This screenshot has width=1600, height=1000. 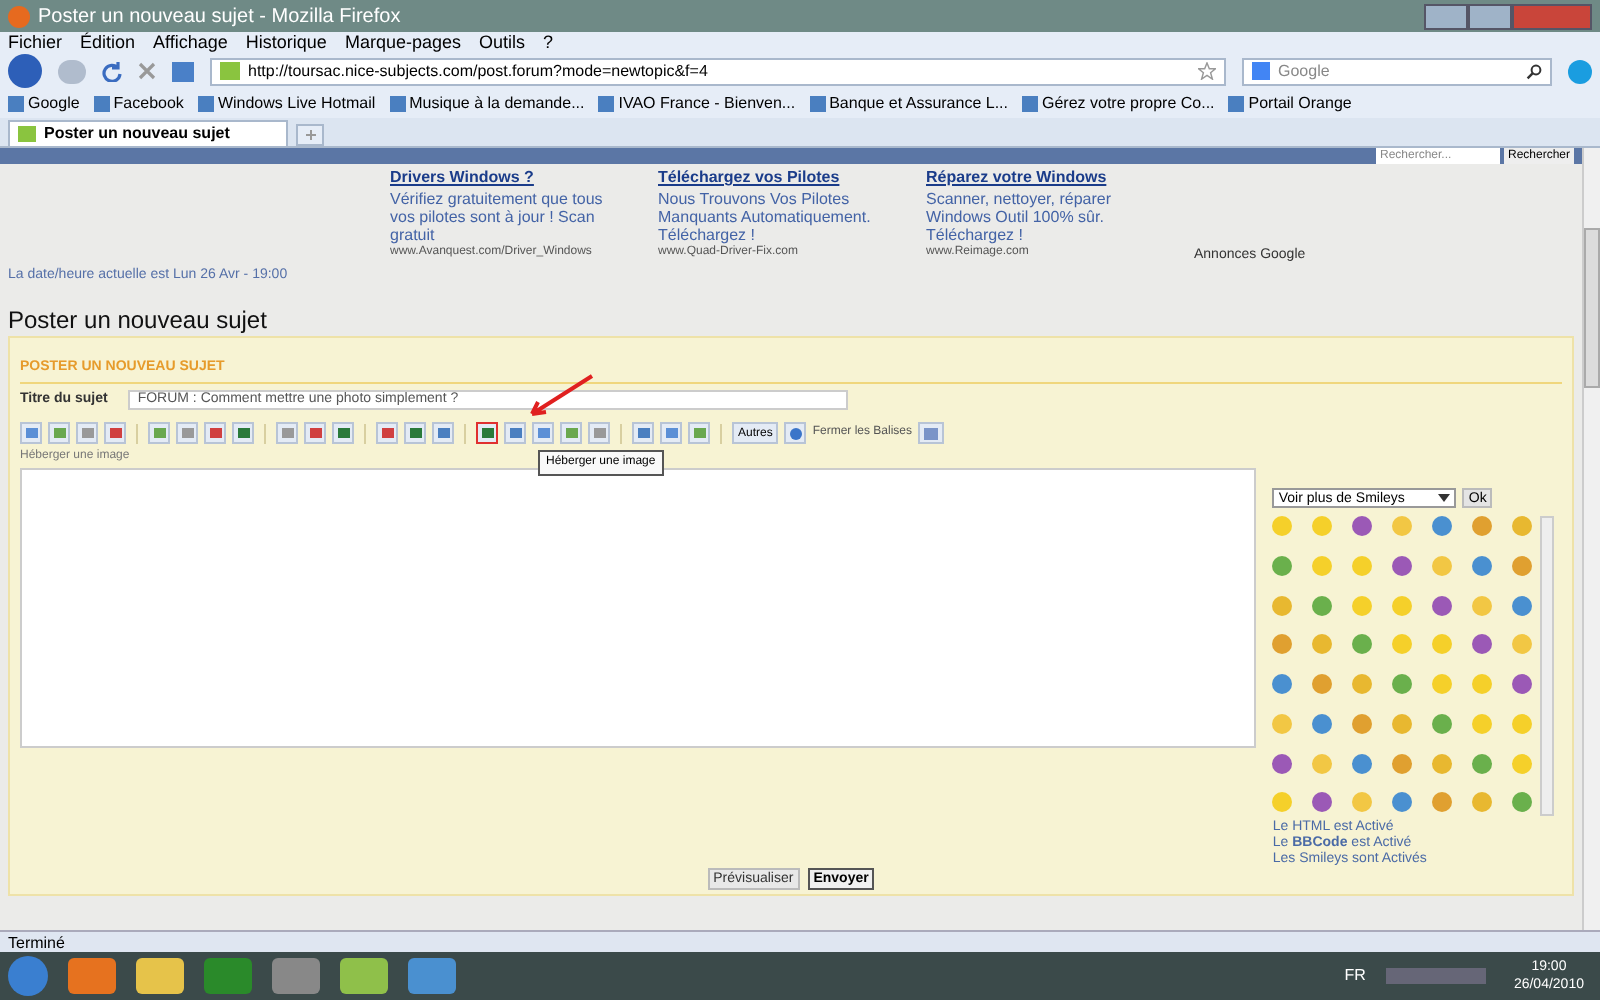 What do you see at coordinates (190, 43) in the screenshot?
I see `menu-item: Affichage` at bounding box center [190, 43].